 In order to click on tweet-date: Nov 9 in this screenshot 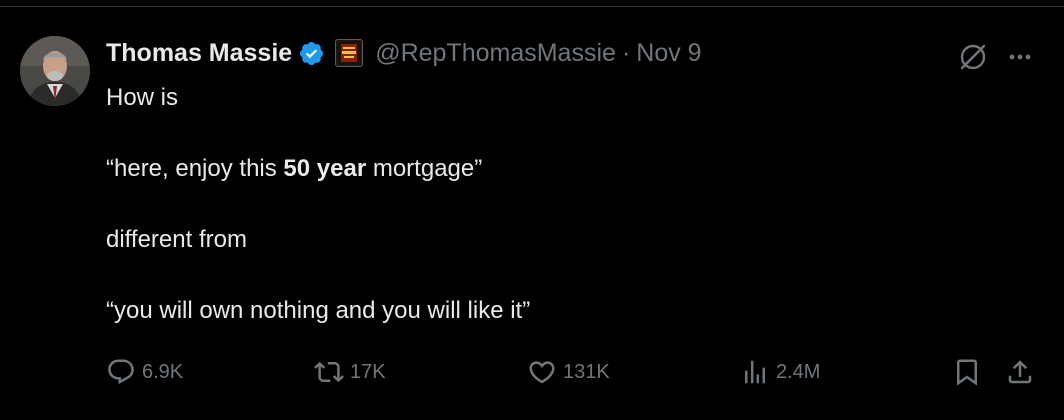, I will do `click(668, 53)`.